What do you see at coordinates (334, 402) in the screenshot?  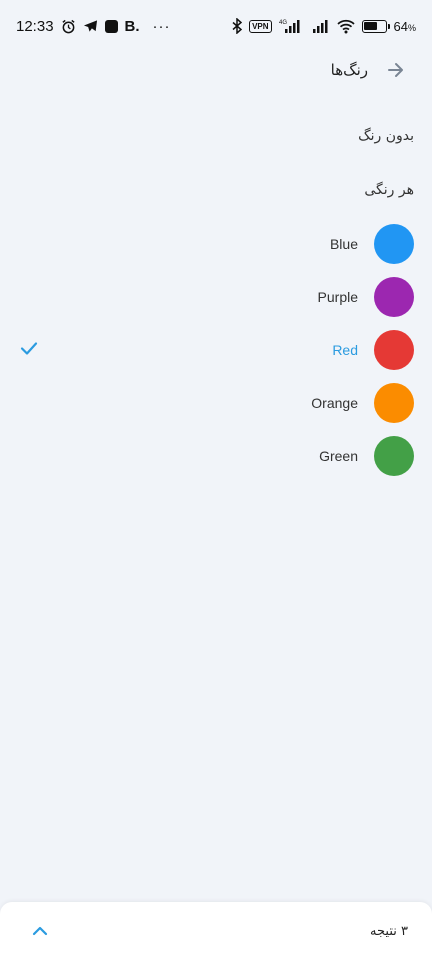 I see `color-name: Orange` at bounding box center [334, 402].